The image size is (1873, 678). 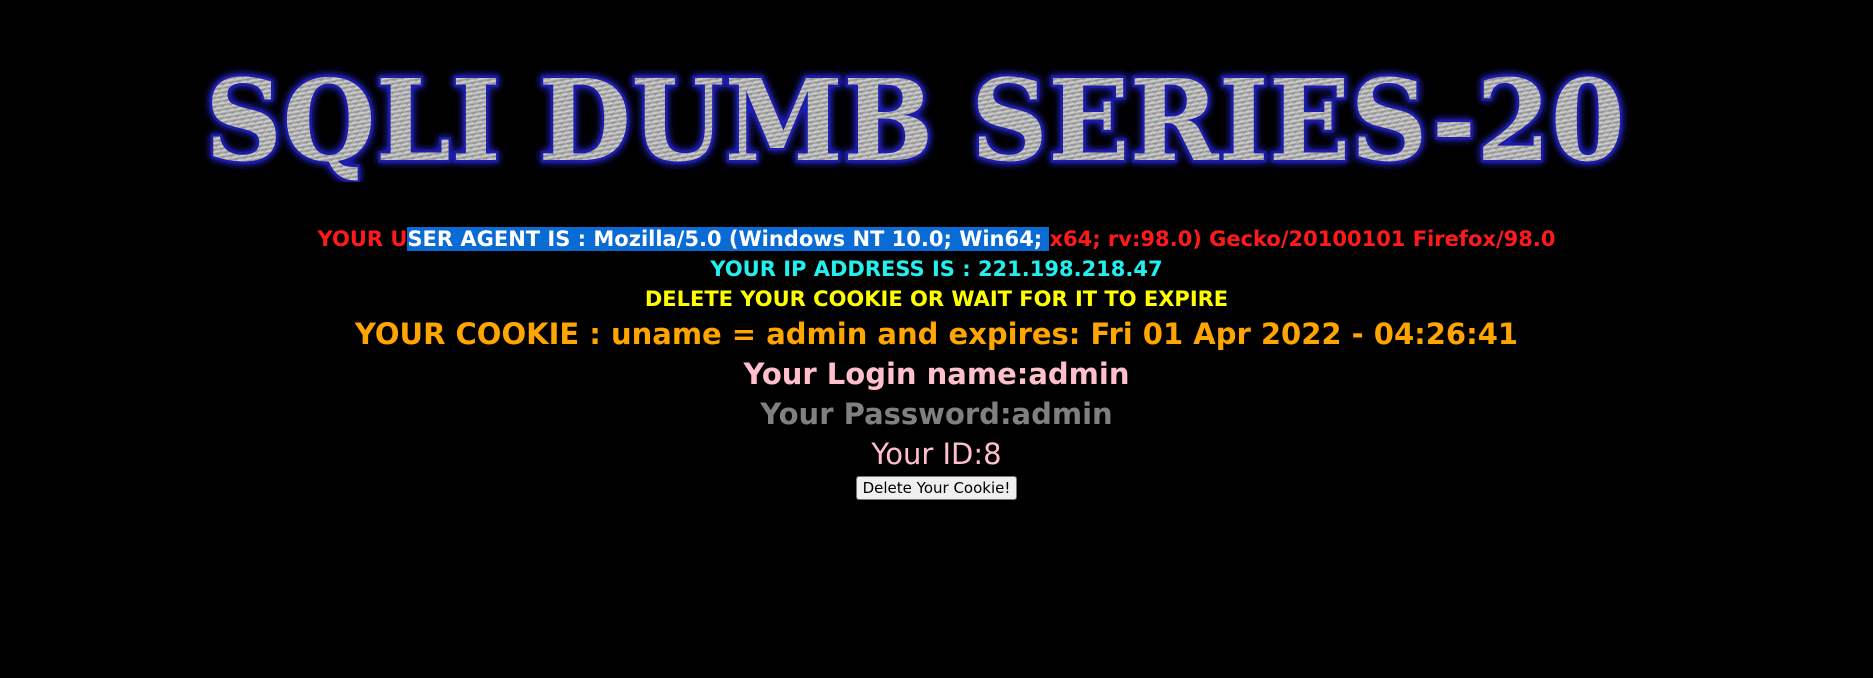 What do you see at coordinates (936, 374) in the screenshot?
I see `login-name-line: Your Login name:admin` at bounding box center [936, 374].